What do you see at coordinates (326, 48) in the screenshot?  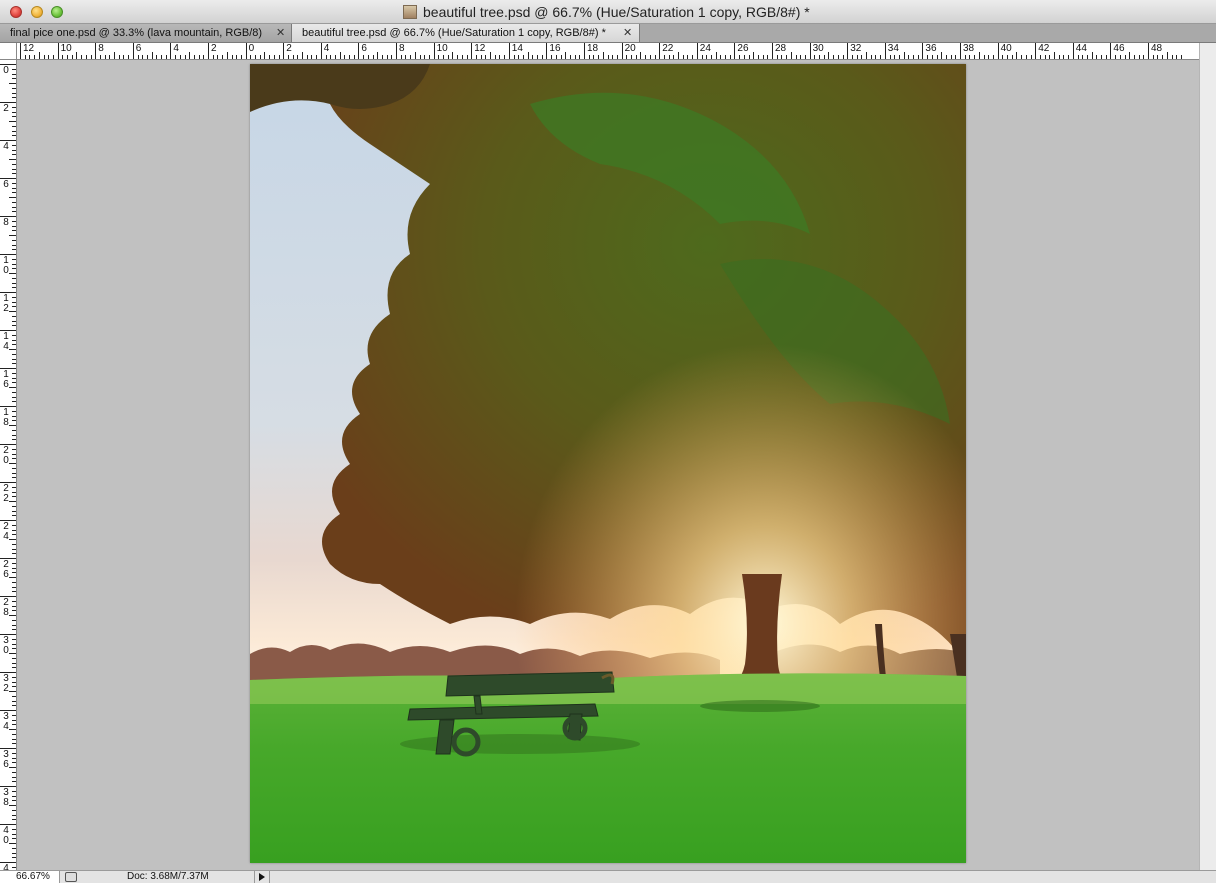 I see `ruler-label: 4` at bounding box center [326, 48].